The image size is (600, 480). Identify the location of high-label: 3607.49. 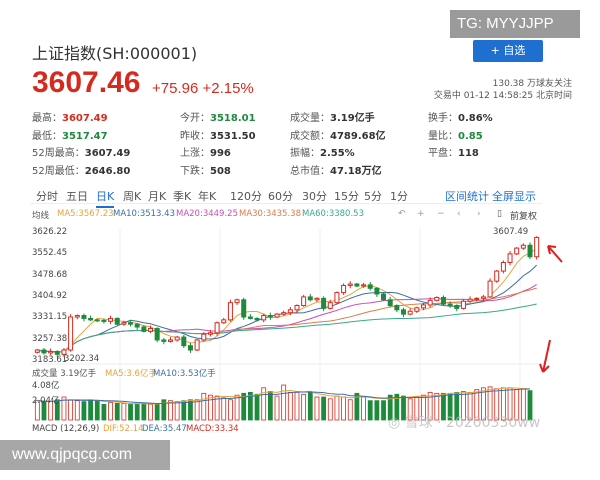
(511, 232).